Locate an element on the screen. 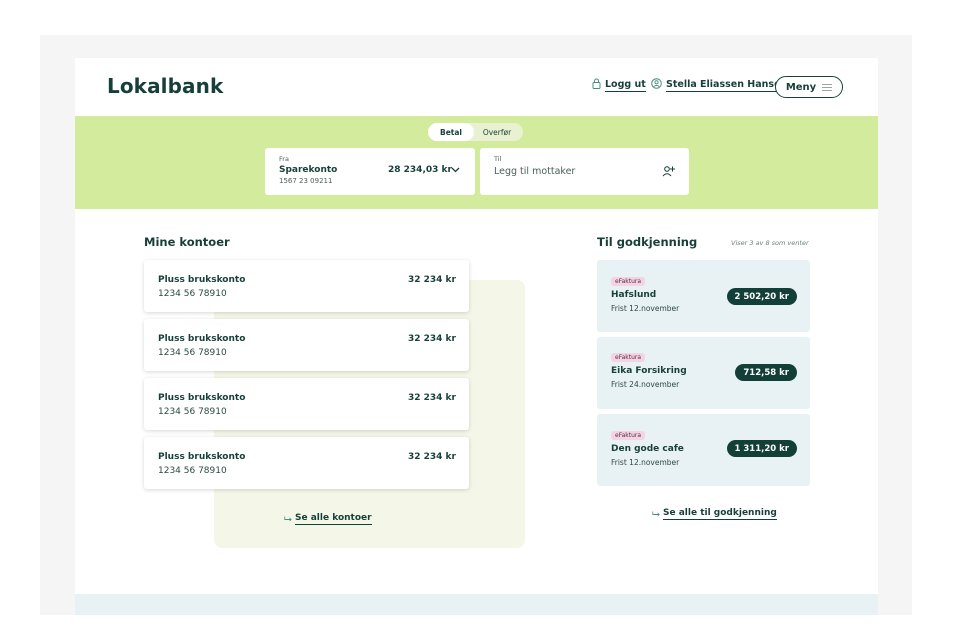 The width and height of the screenshot is (954, 637). see-all-accounts-label: Se alle kontoer is located at coordinates (333, 519).